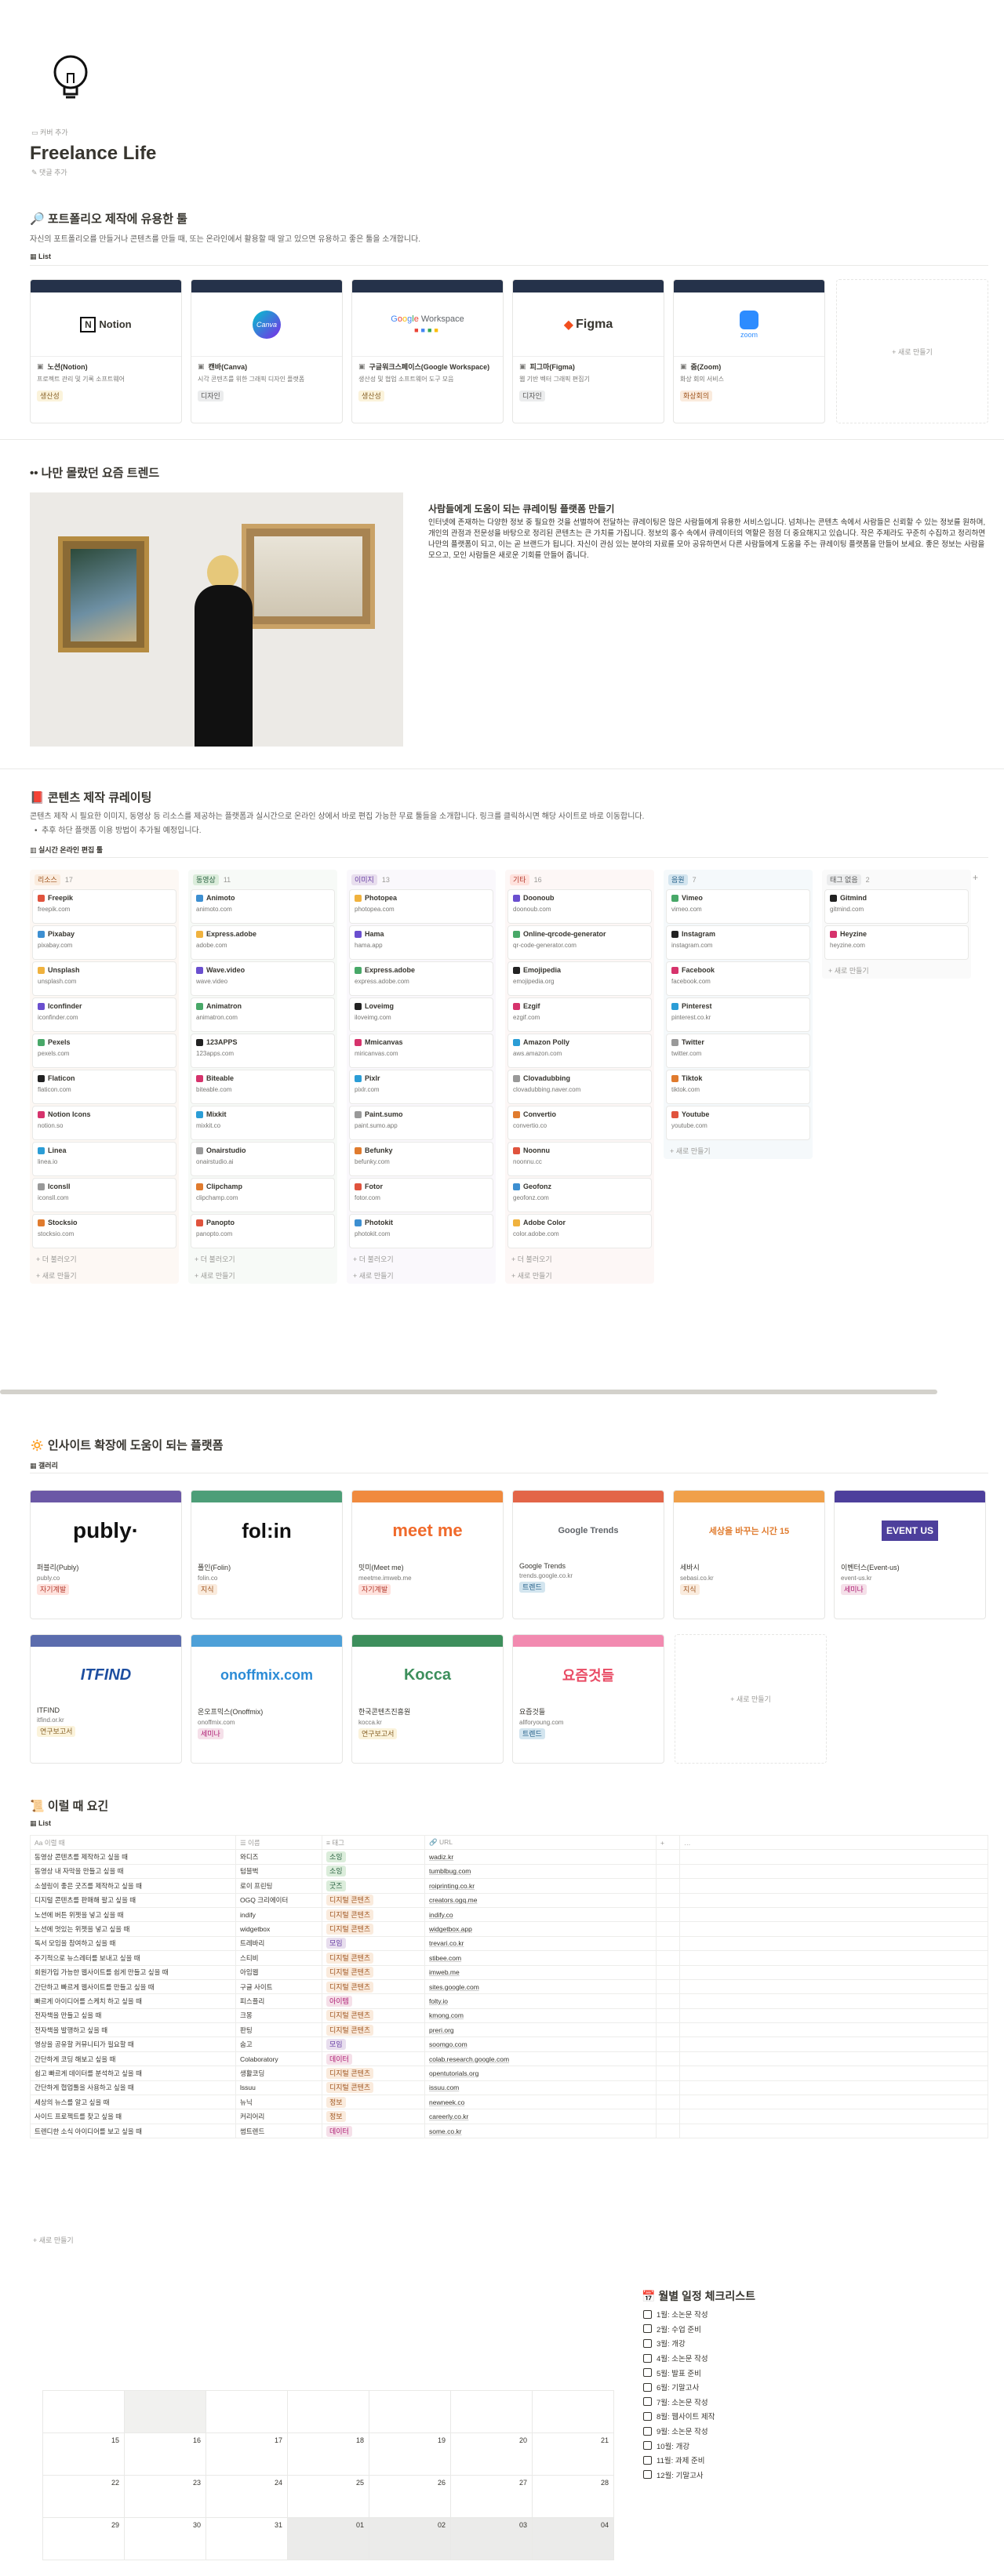  Describe the element at coordinates (679, 2372) in the screenshot. I see `checklist-item: 5월: 발표 준비` at that location.